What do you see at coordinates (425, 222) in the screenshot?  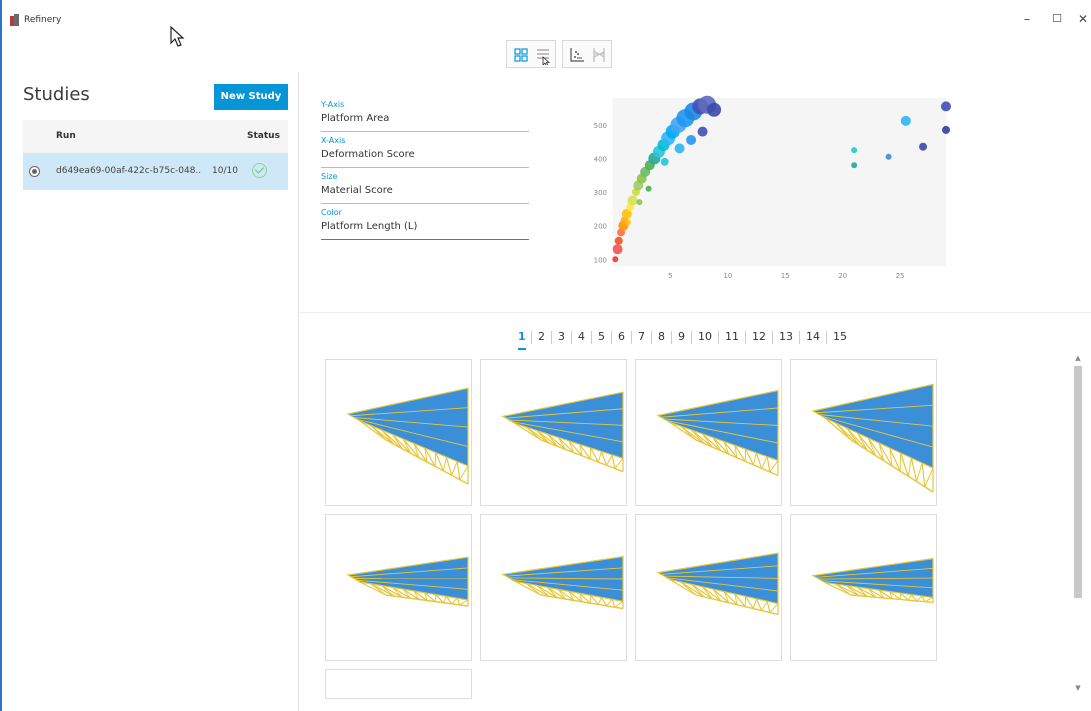 I see `color-field: Color Platform Length (L)` at bounding box center [425, 222].